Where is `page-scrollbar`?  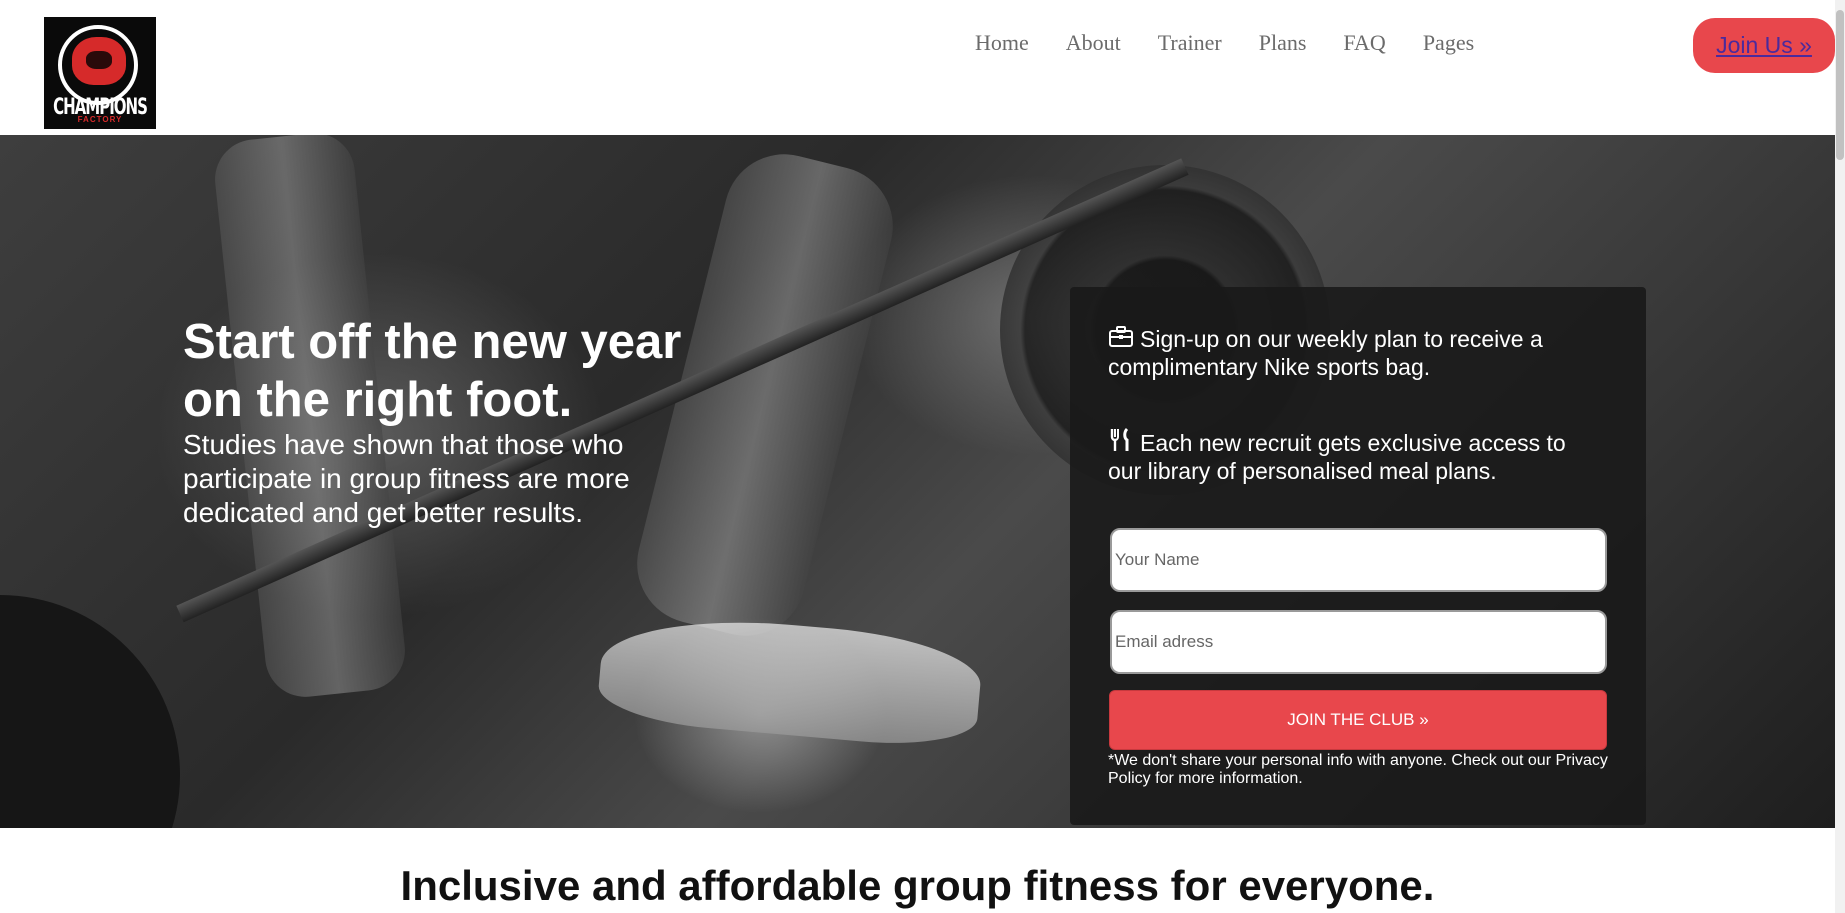 page-scrollbar is located at coordinates (1840, 456).